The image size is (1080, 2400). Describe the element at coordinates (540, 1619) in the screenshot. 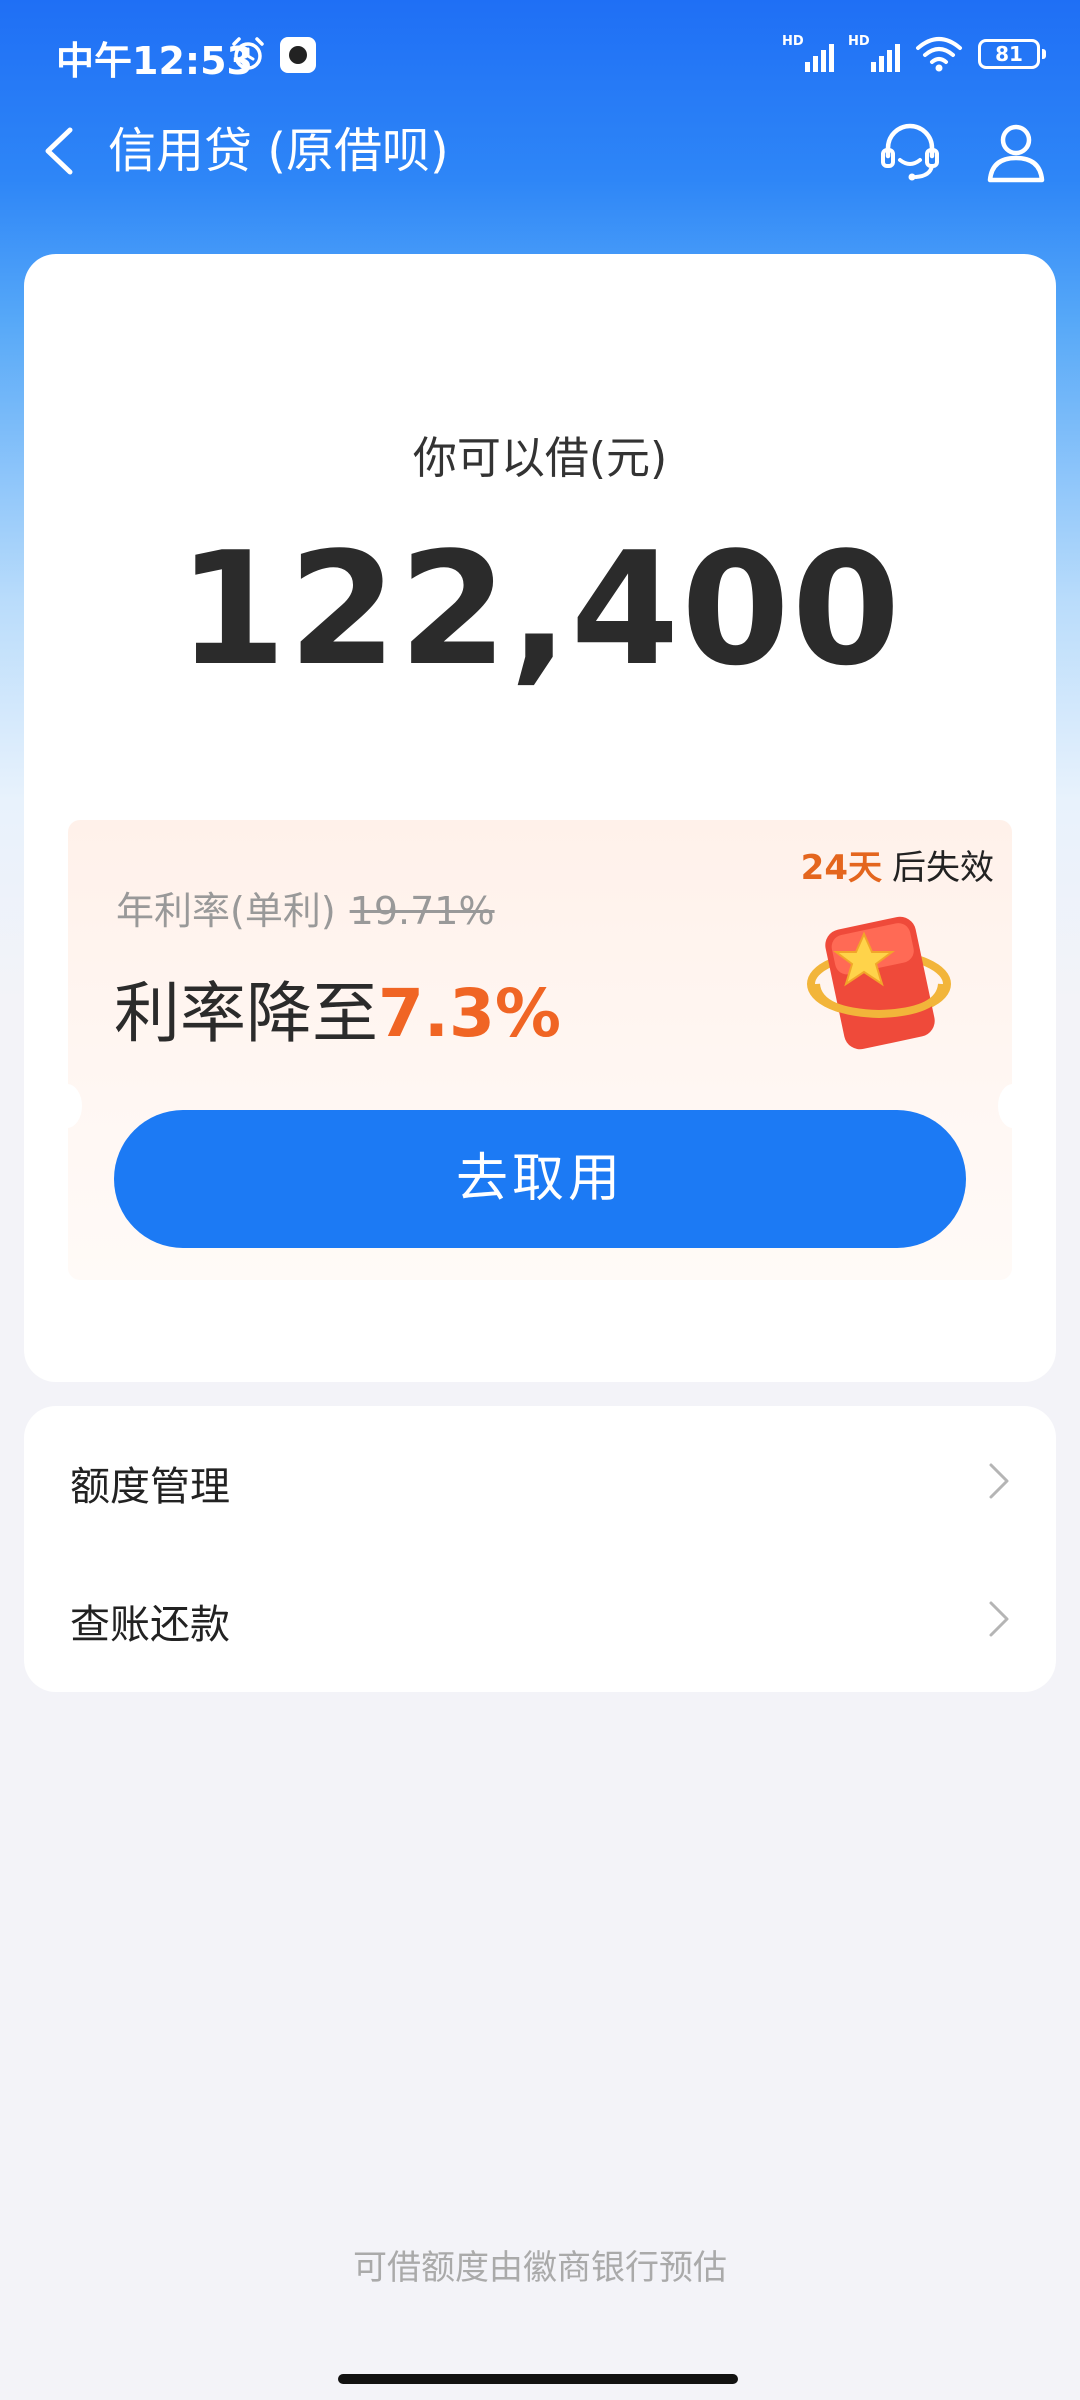

I see `menu-item-billing-repayment: 查账还款` at that location.